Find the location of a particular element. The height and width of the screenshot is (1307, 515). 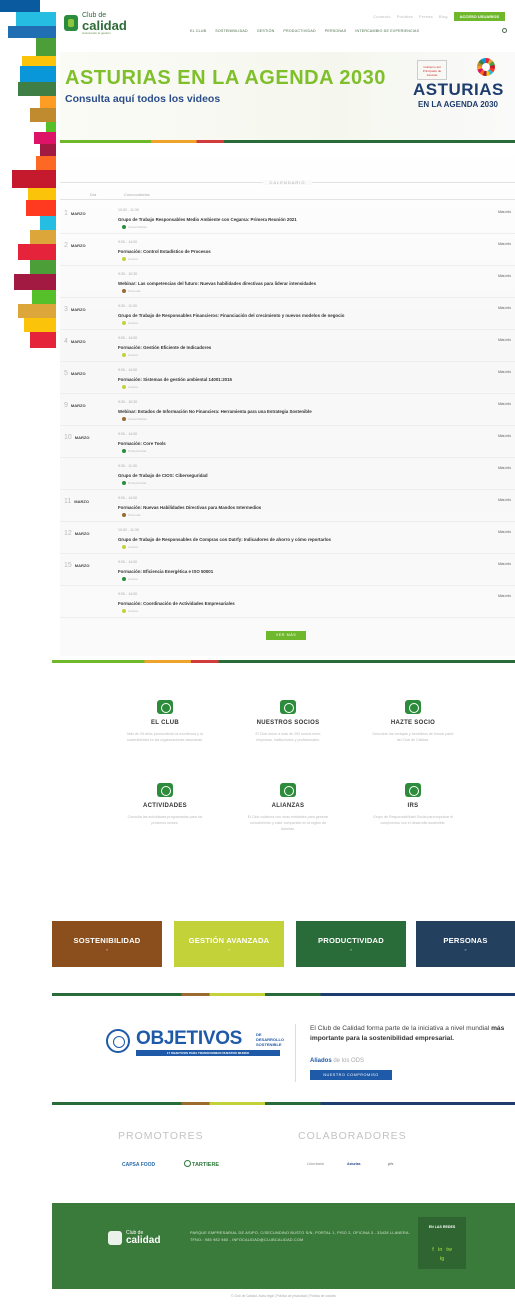

col-header-day: Día is located at coordinates (93, 194).